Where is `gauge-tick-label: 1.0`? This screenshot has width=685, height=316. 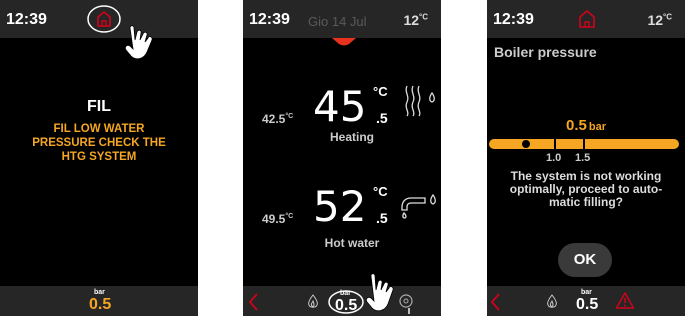
gauge-tick-label: 1.0 is located at coordinates (554, 158).